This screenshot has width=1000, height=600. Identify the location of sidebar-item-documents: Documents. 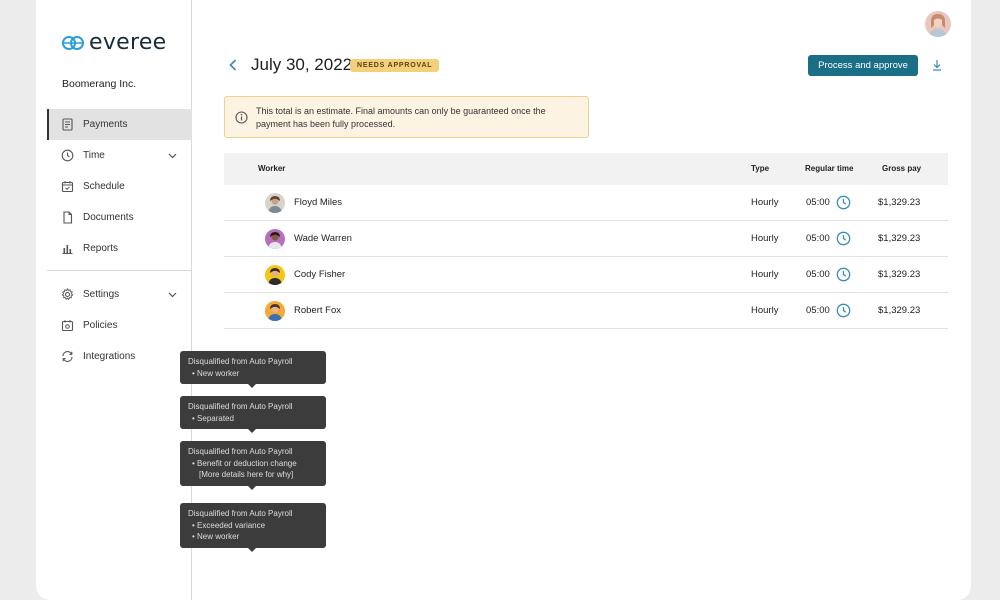
(119, 217).